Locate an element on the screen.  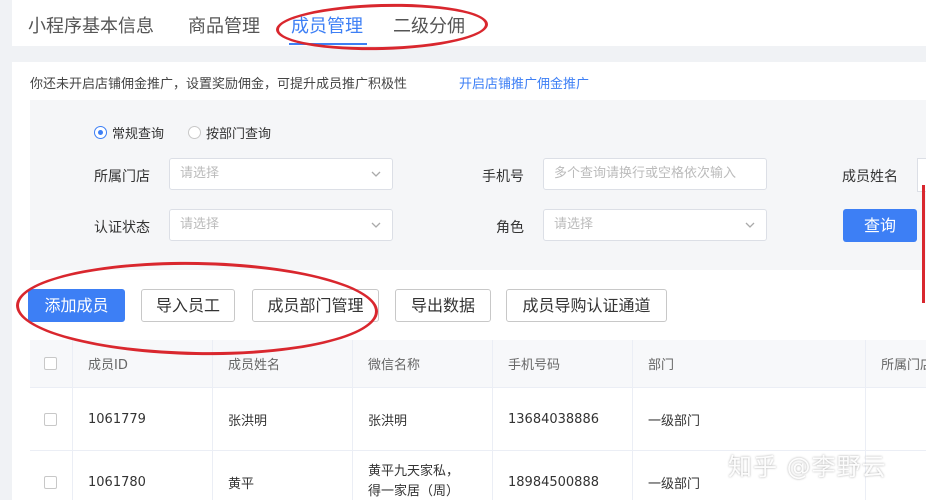
cell-member-id: 1061780 is located at coordinates (143, 475).